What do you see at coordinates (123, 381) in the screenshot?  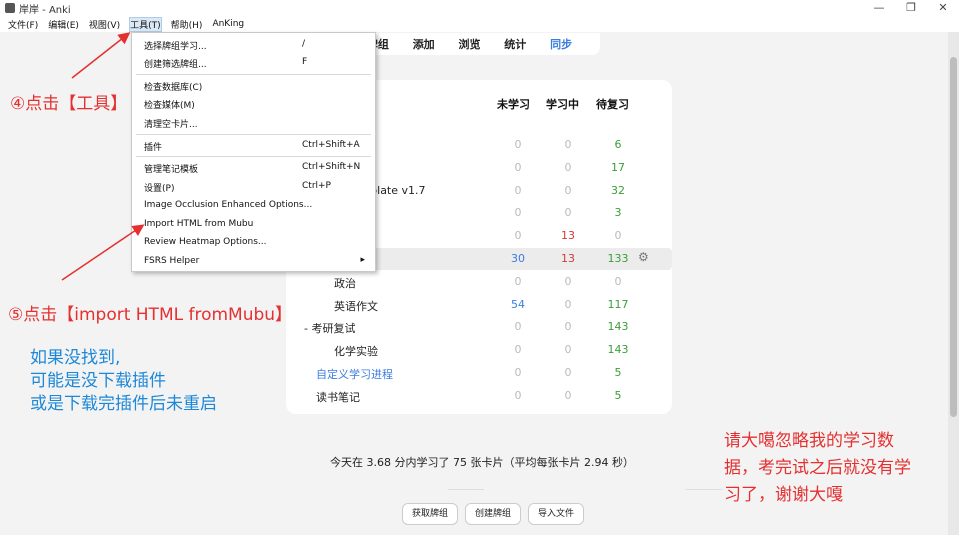 I see `annotation-note-blue: 如果没找到, 可能是没下载插件 或是下载完插件后未重启` at bounding box center [123, 381].